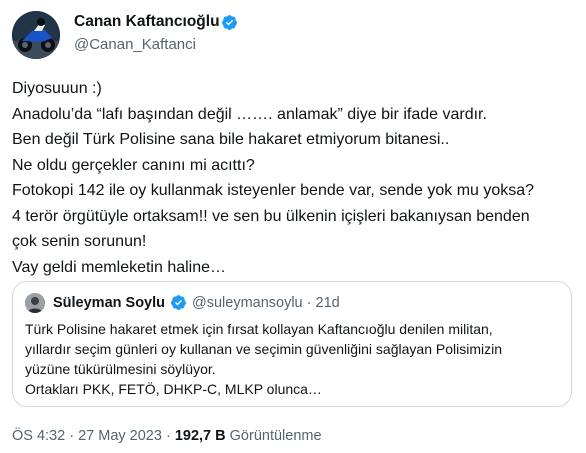 This screenshot has width=586, height=453. I want to click on author-avatar, so click(36, 35).